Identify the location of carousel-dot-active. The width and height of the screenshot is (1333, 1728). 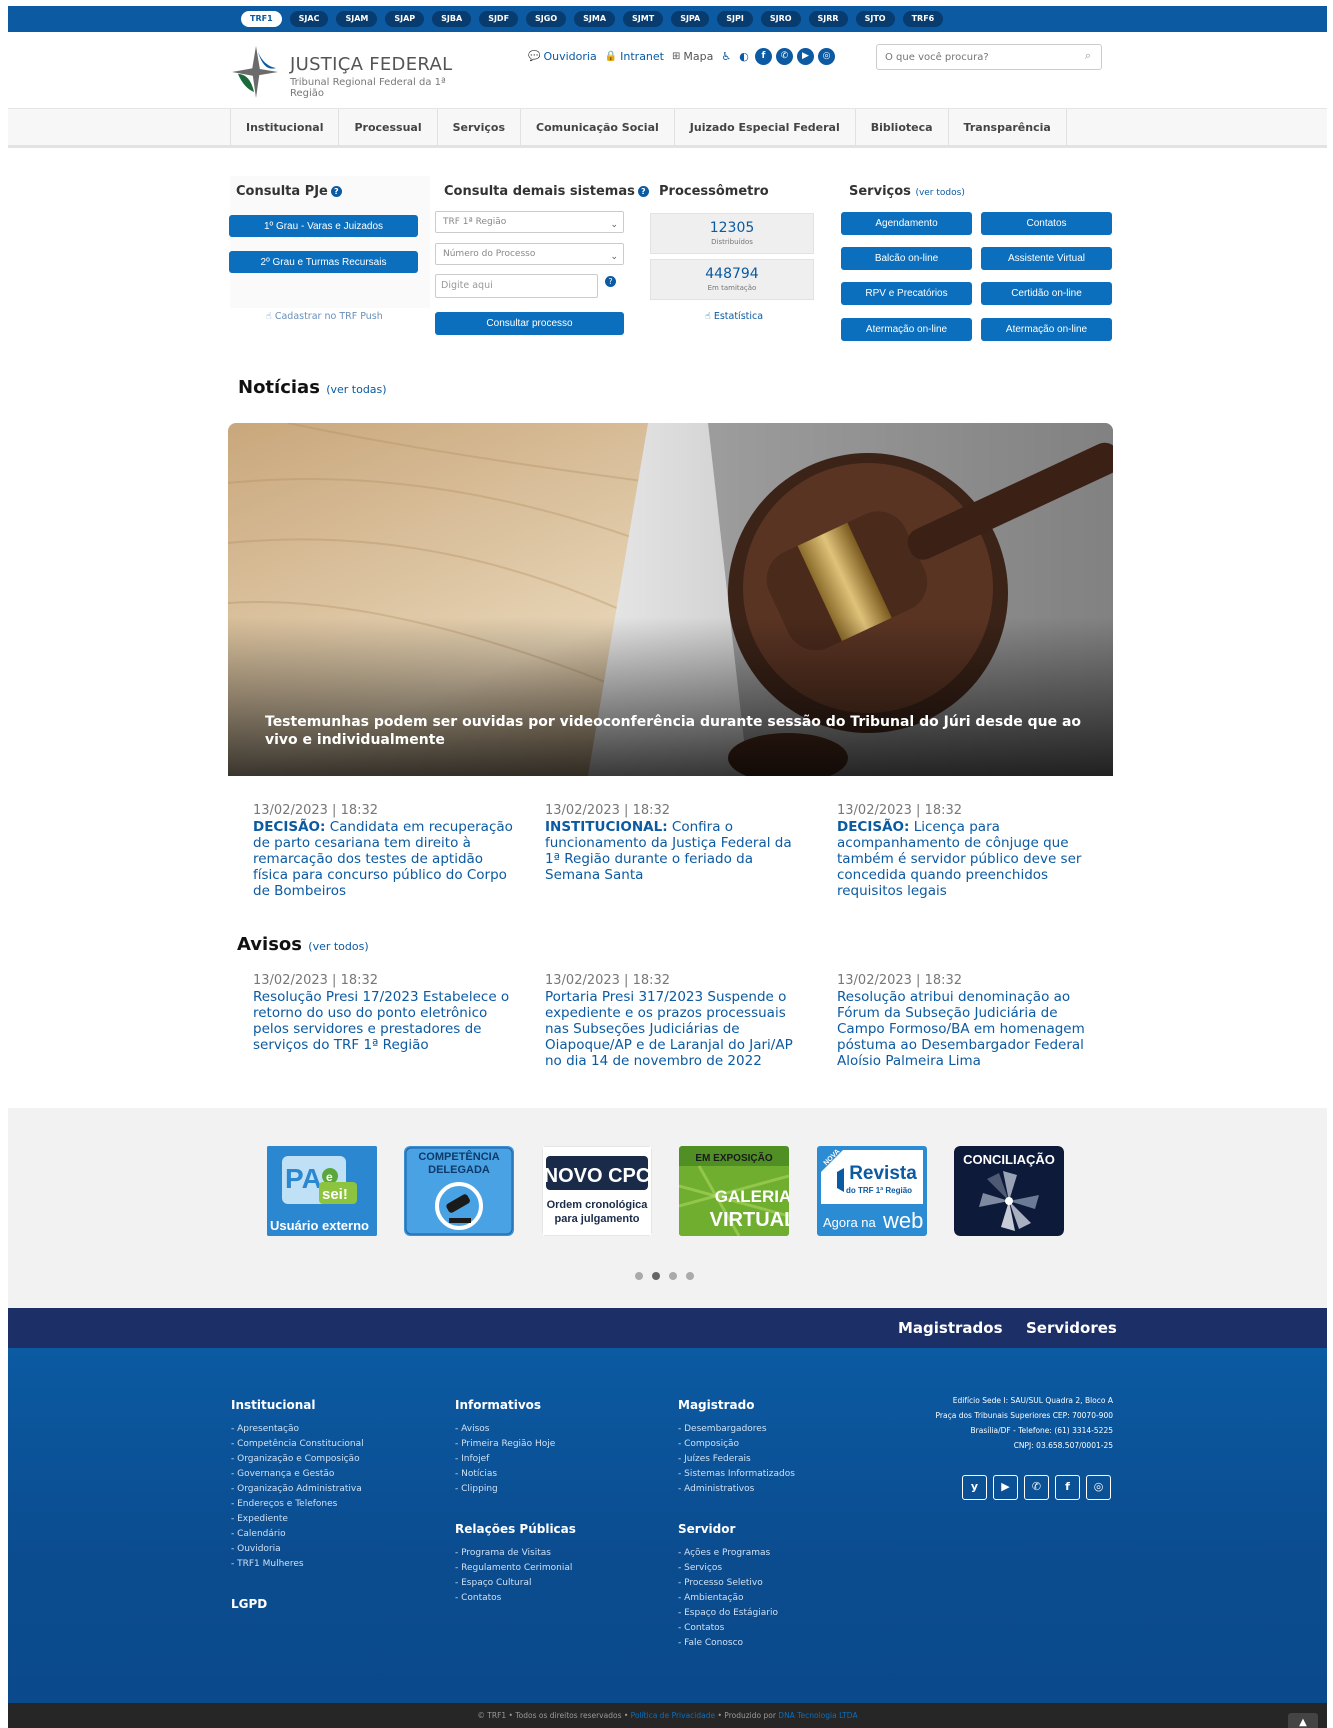
(656, 1276).